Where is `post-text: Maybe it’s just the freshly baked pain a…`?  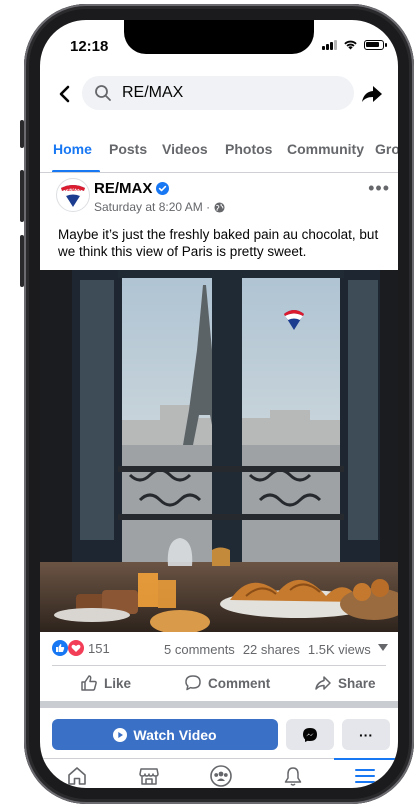
post-text: Maybe it’s just the freshly baked pain a… is located at coordinates (218, 243).